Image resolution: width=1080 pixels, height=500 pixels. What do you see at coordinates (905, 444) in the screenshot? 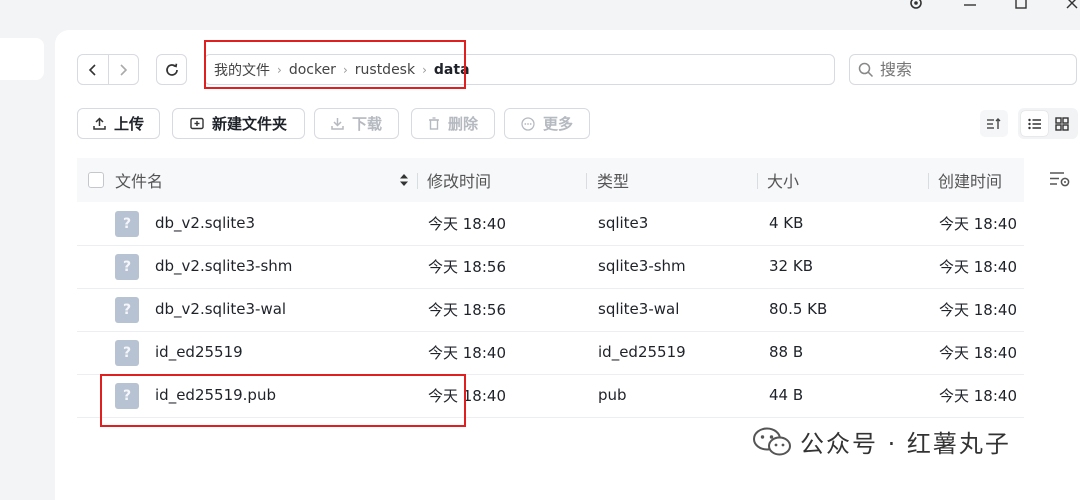
I see `watermark-text: 公众号 · 红薯丸子` at bounding box center [905, 444].